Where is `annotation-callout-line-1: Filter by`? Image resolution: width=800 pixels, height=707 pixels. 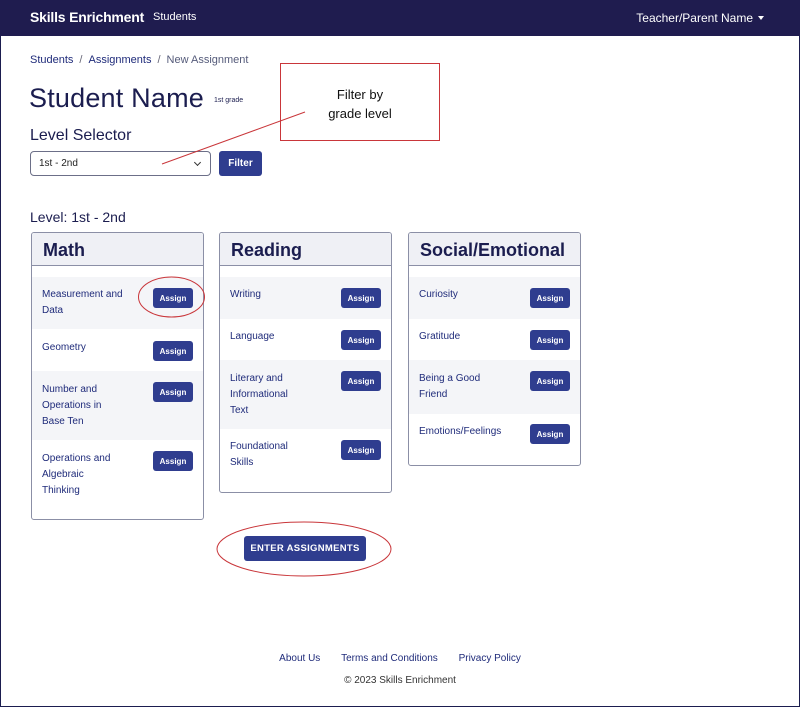 annotation-callout-line-1: Filter by is located at coordinates (360, 94).